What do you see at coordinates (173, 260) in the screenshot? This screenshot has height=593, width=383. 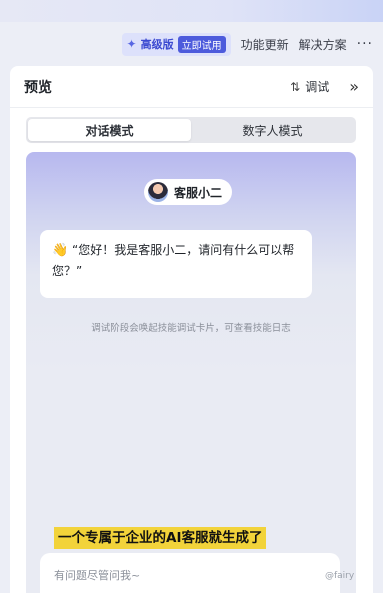 I see `greeting-text: “您好！我是客服小二，请问有什么可以帮您？”` at bounding box center [173, 260].